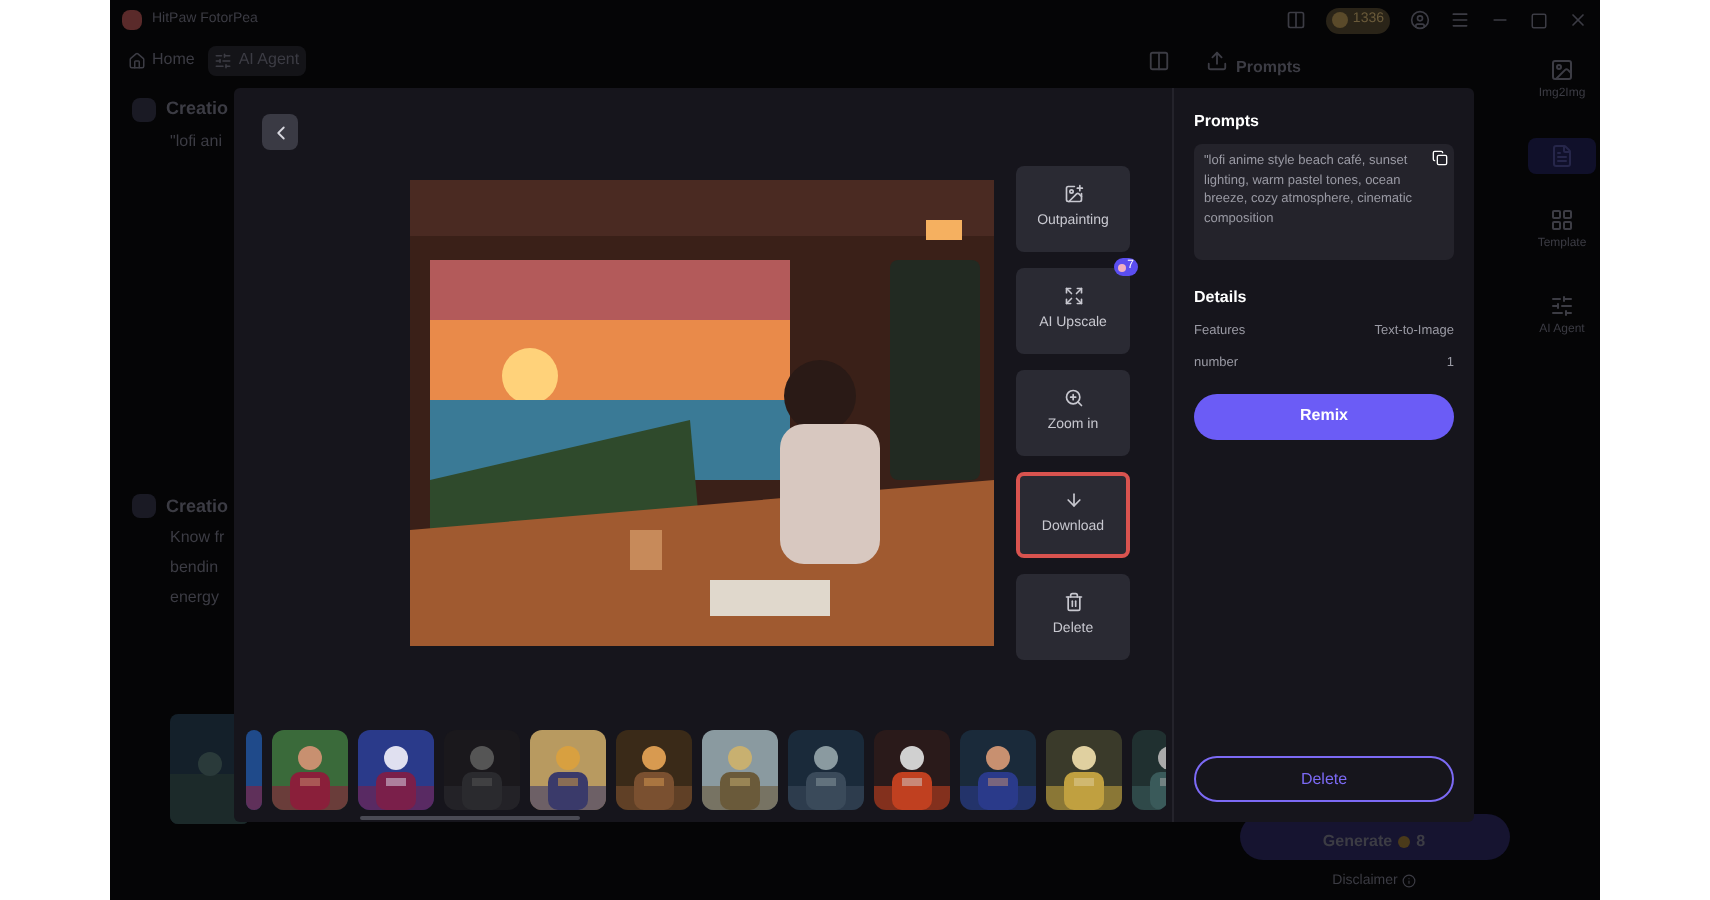 Image resolution: width=1710 pixels, height=900 pixels. I want to click on app-logo-icon, so click(132, 20).